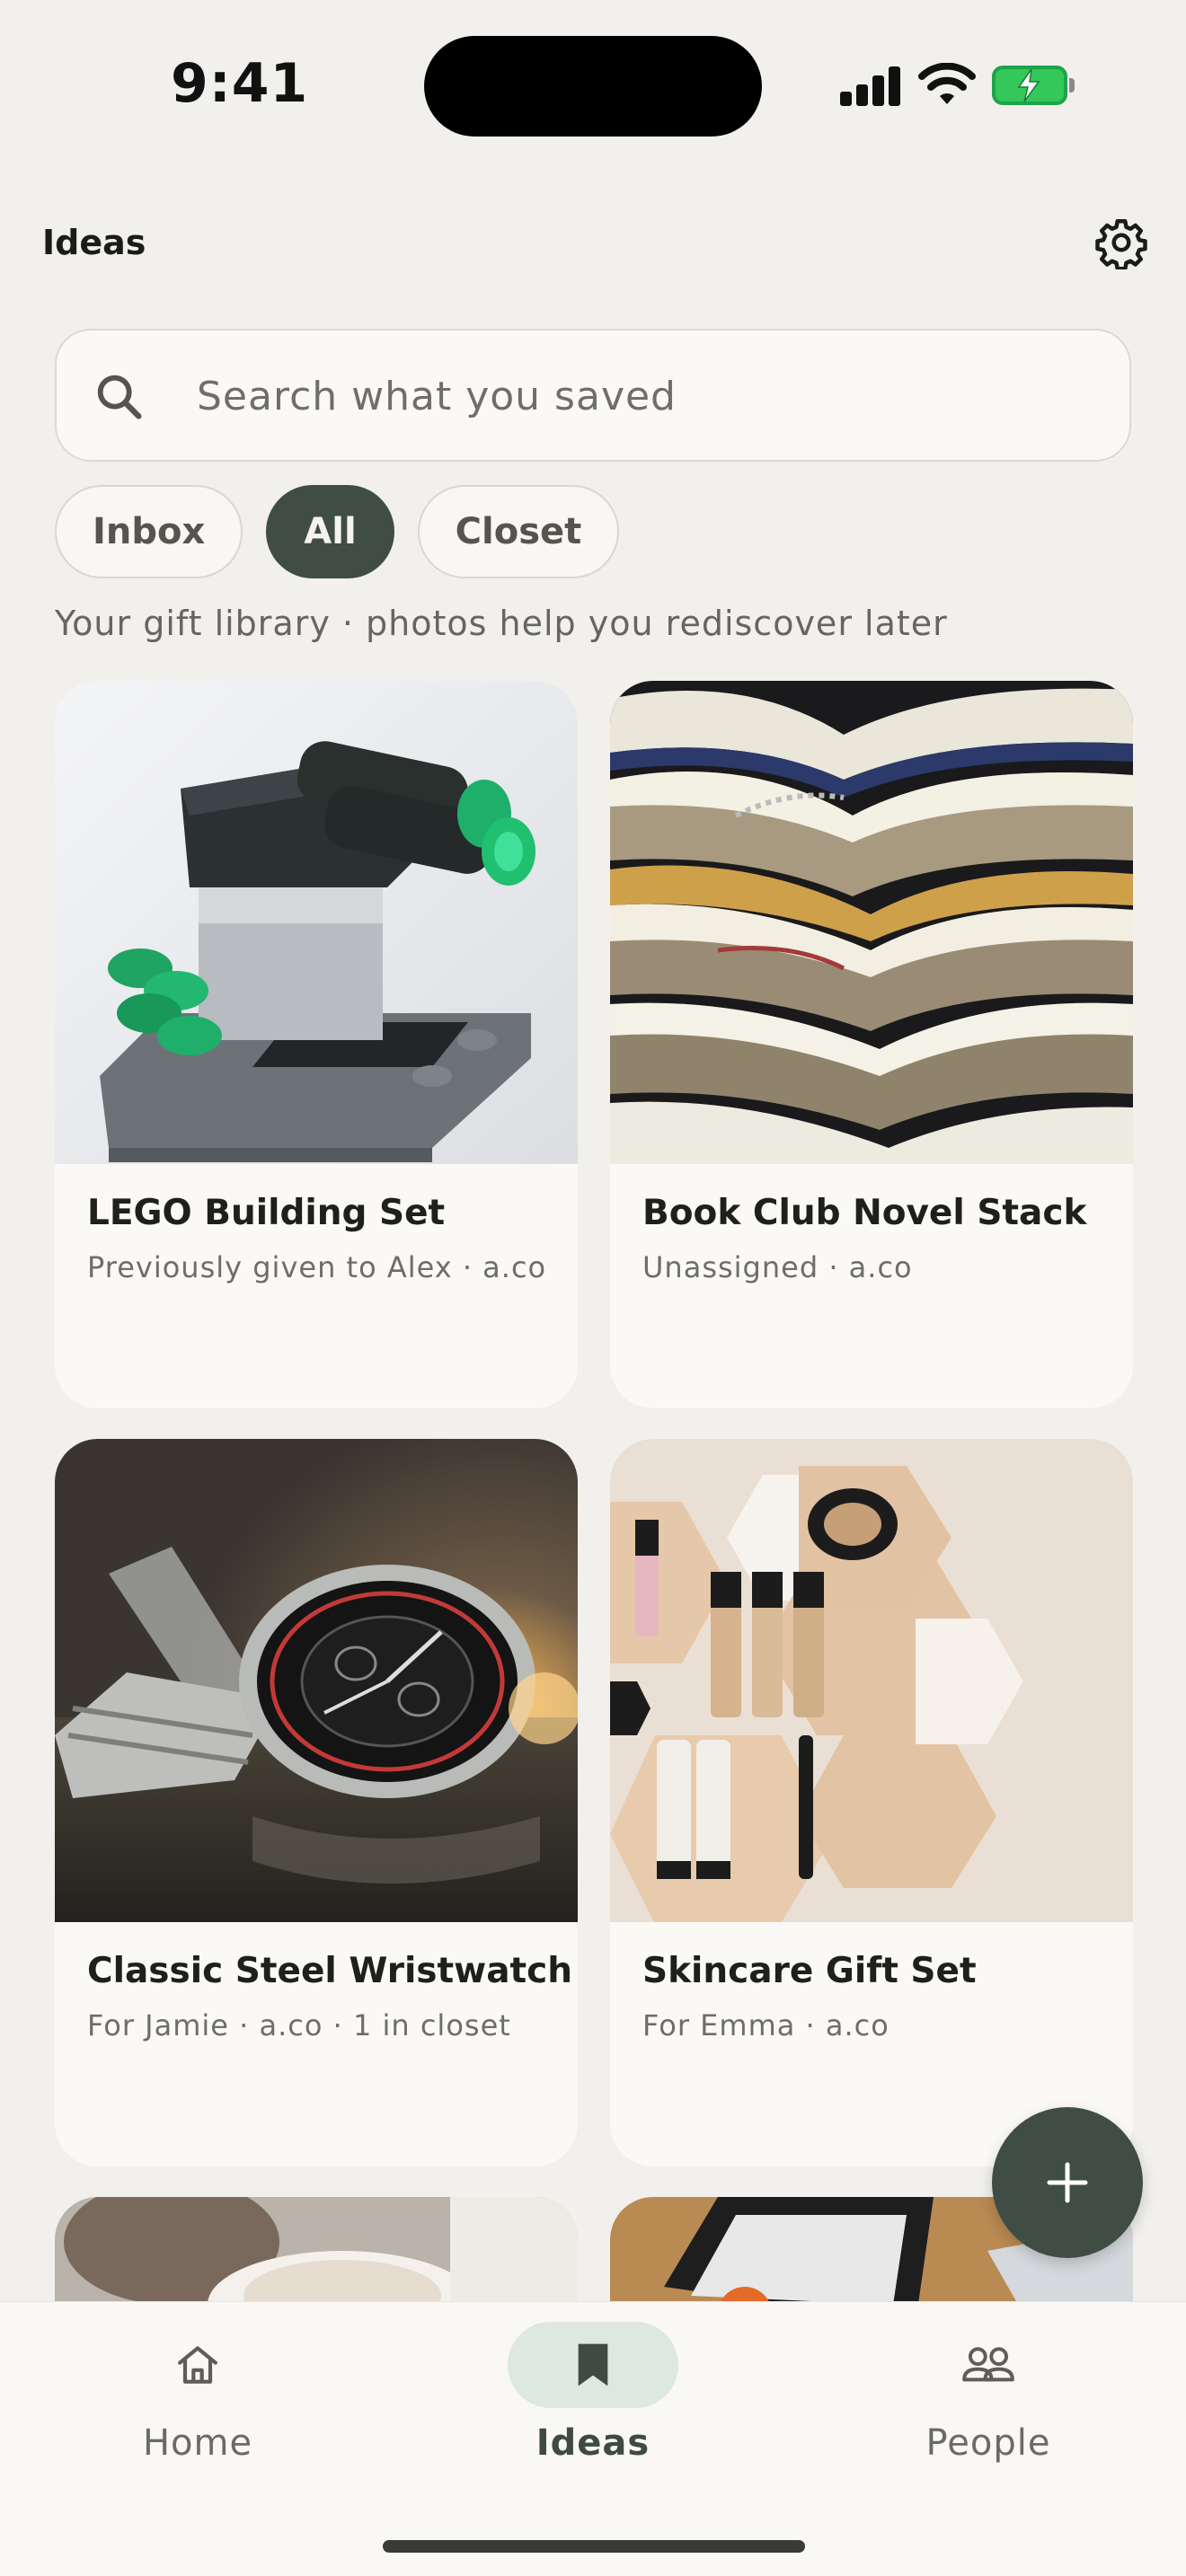 This screenshot has width=1186, height=2576. I want to click on item-meta: Previously given to Alex · a.co, so click(317, 1267).